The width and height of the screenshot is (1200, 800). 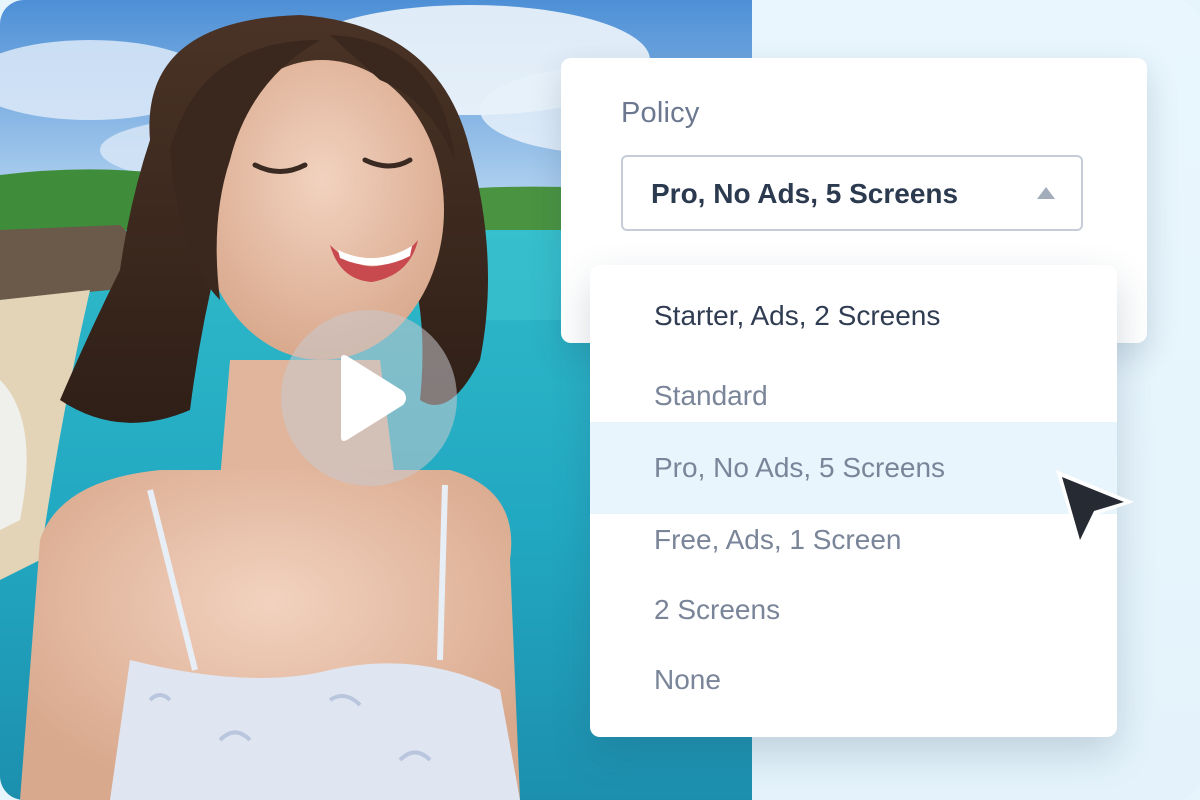 I want to click on dropdown-option-2-screens: 2 Screens, so click(x=853, y=610).